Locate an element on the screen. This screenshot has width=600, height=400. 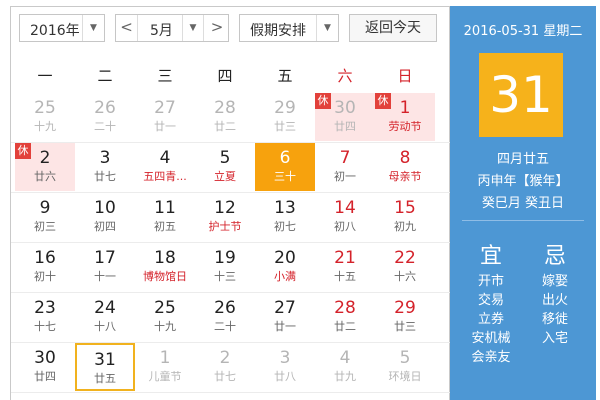
day-number: 18 is located at coordinates (165, 258).